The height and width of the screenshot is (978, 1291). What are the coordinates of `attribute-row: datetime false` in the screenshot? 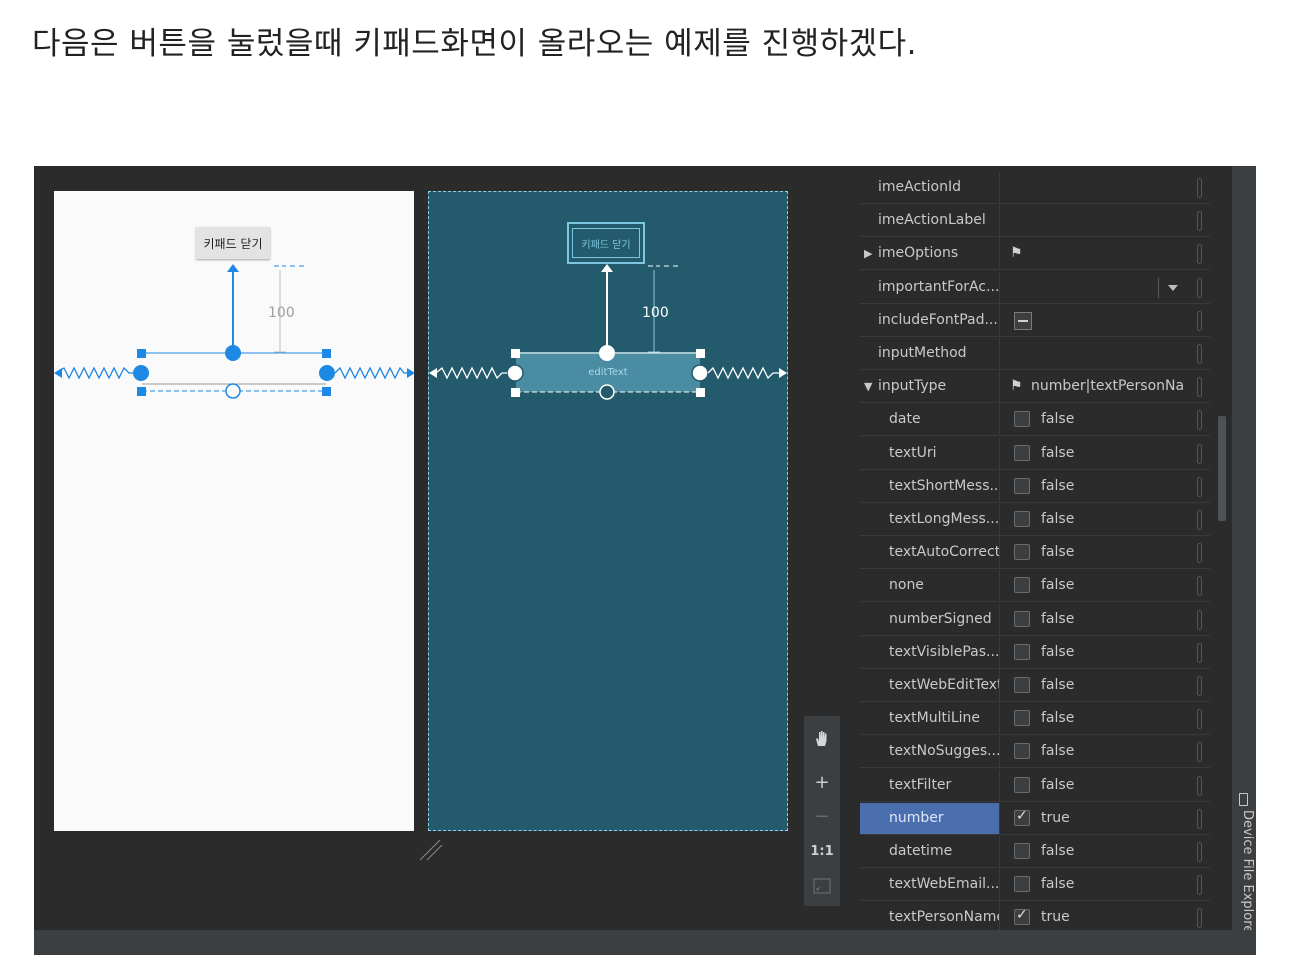 It's located at (1035, 852).